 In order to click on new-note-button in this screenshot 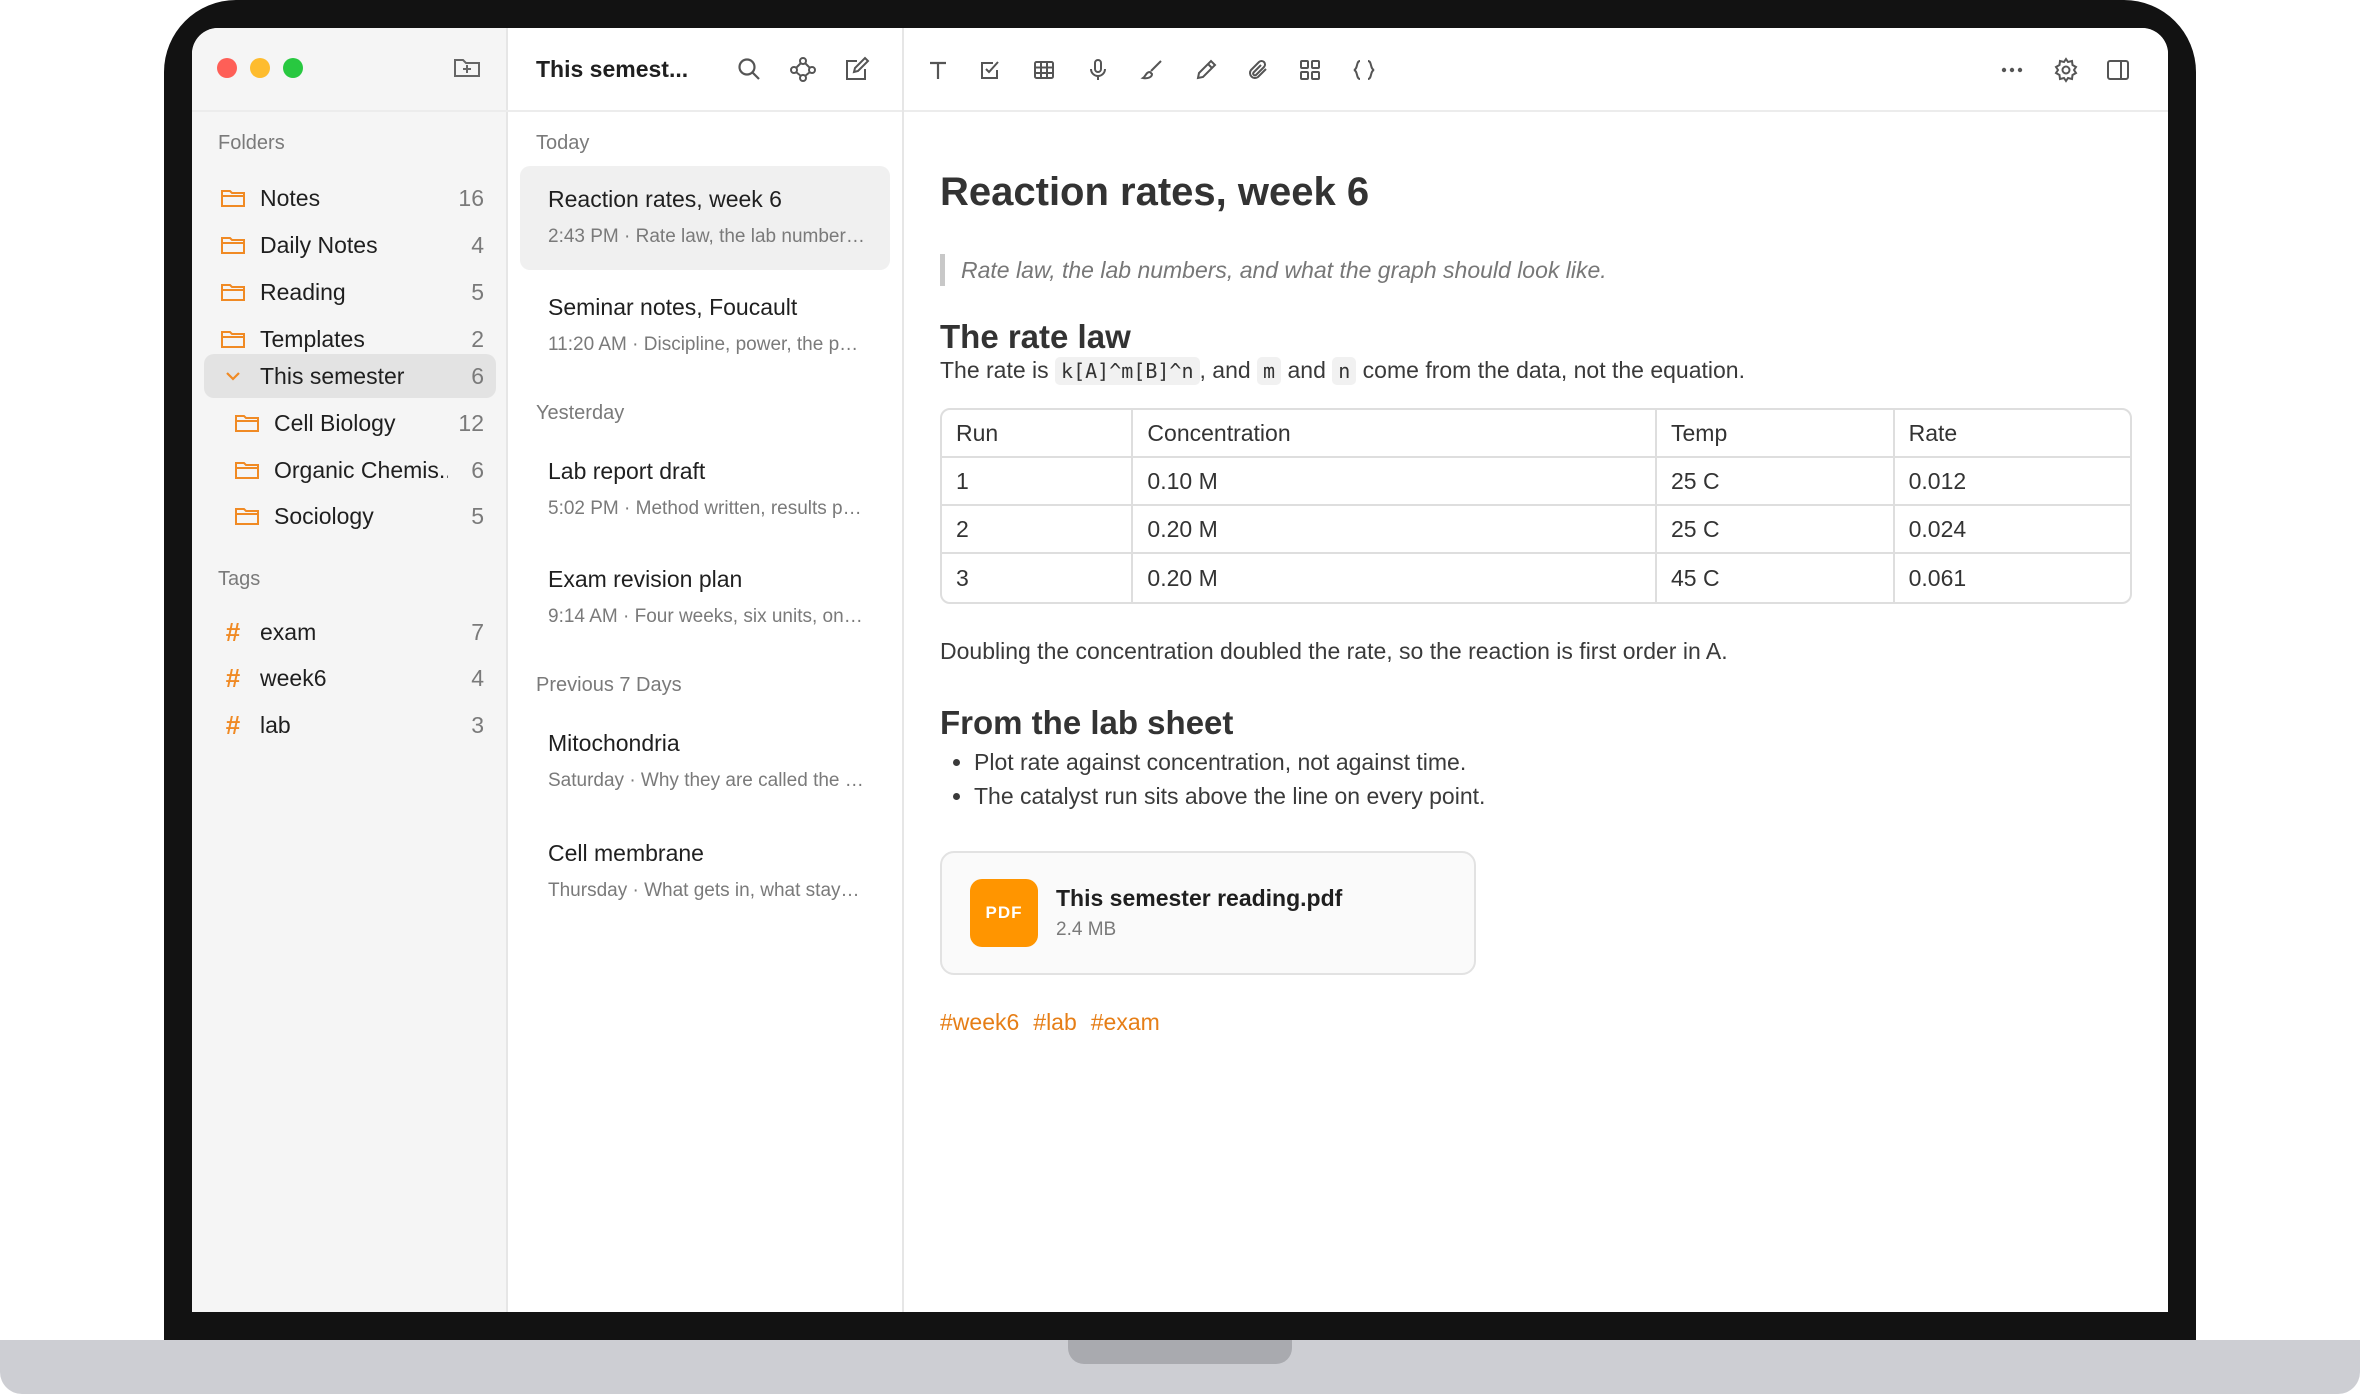, I will do `click(857, 69)`.